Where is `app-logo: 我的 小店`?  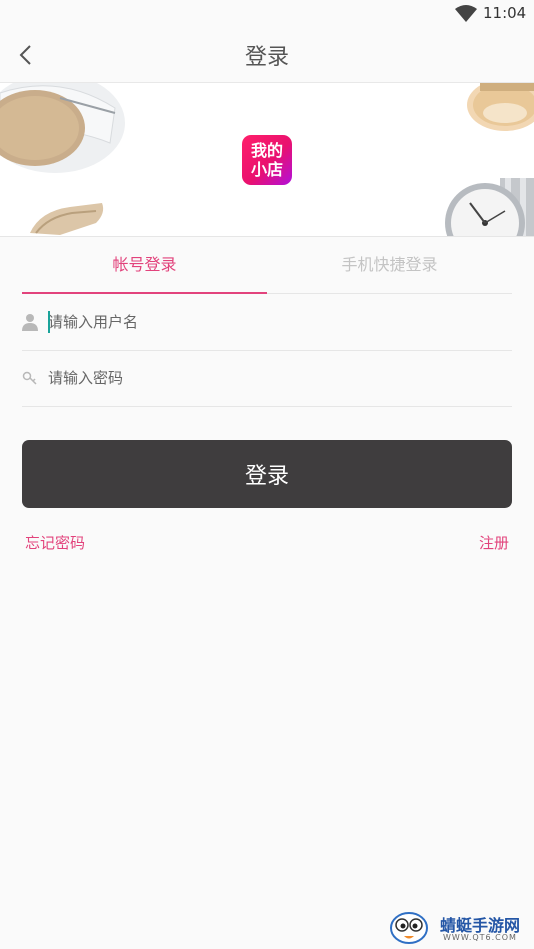
app-logo: 我的 小店 is located at coordinates (267, 160).